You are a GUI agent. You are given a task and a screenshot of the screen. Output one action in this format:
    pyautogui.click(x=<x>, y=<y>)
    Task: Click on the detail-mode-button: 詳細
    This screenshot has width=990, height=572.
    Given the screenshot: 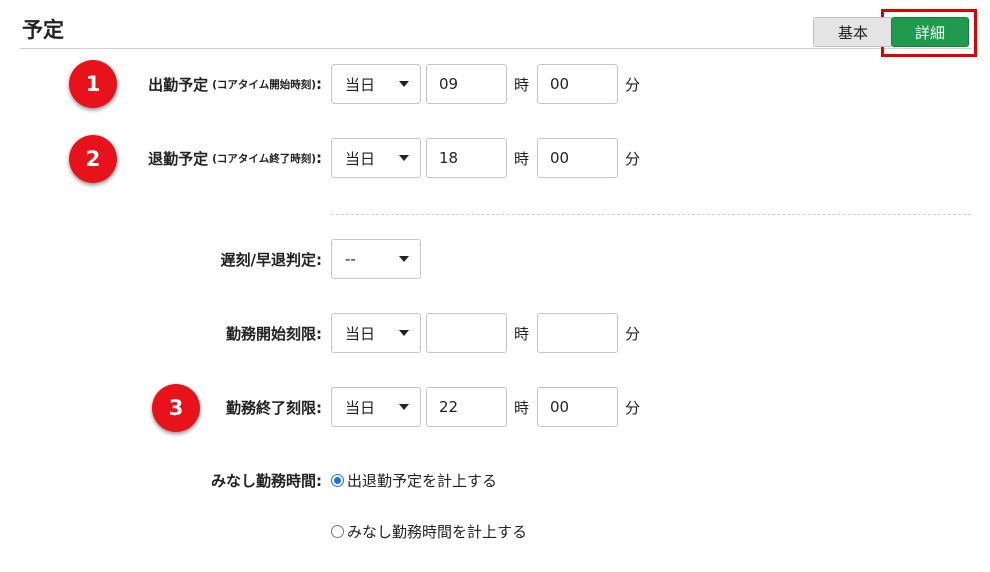 What is the action you would take?
    pyautogui.click(x=930, y=32)
    